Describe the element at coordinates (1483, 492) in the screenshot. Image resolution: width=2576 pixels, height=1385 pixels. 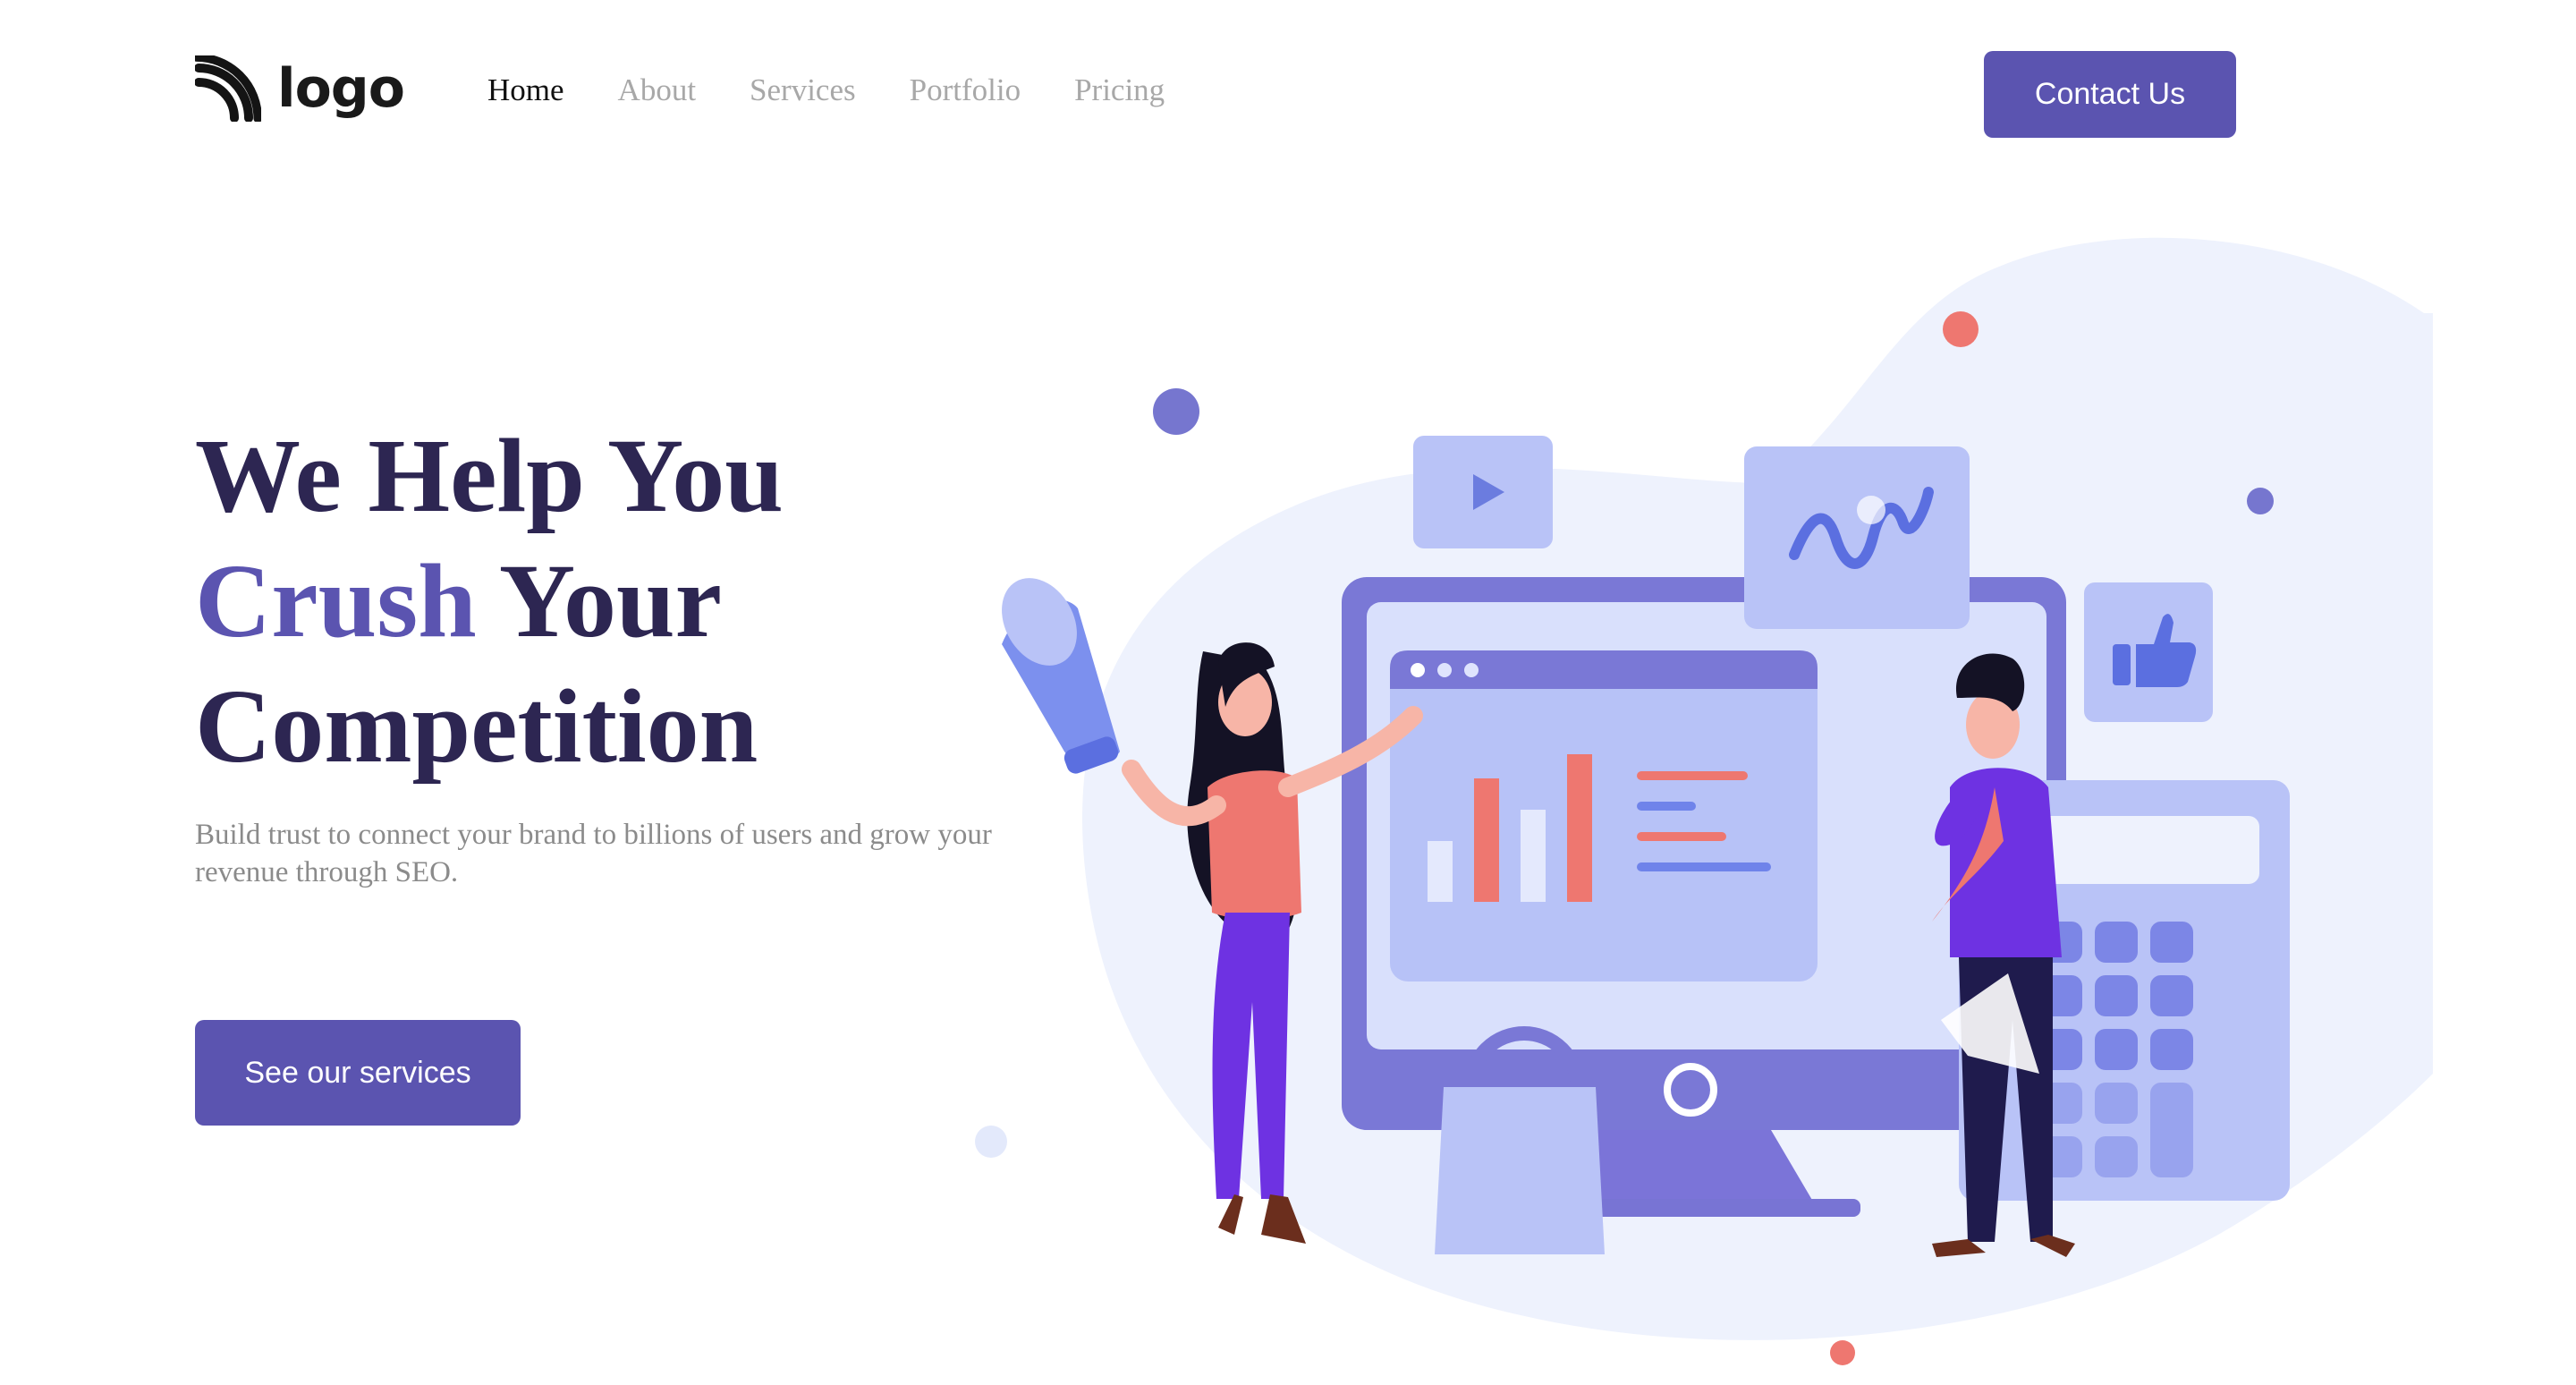
I see `play-icon` at that location.